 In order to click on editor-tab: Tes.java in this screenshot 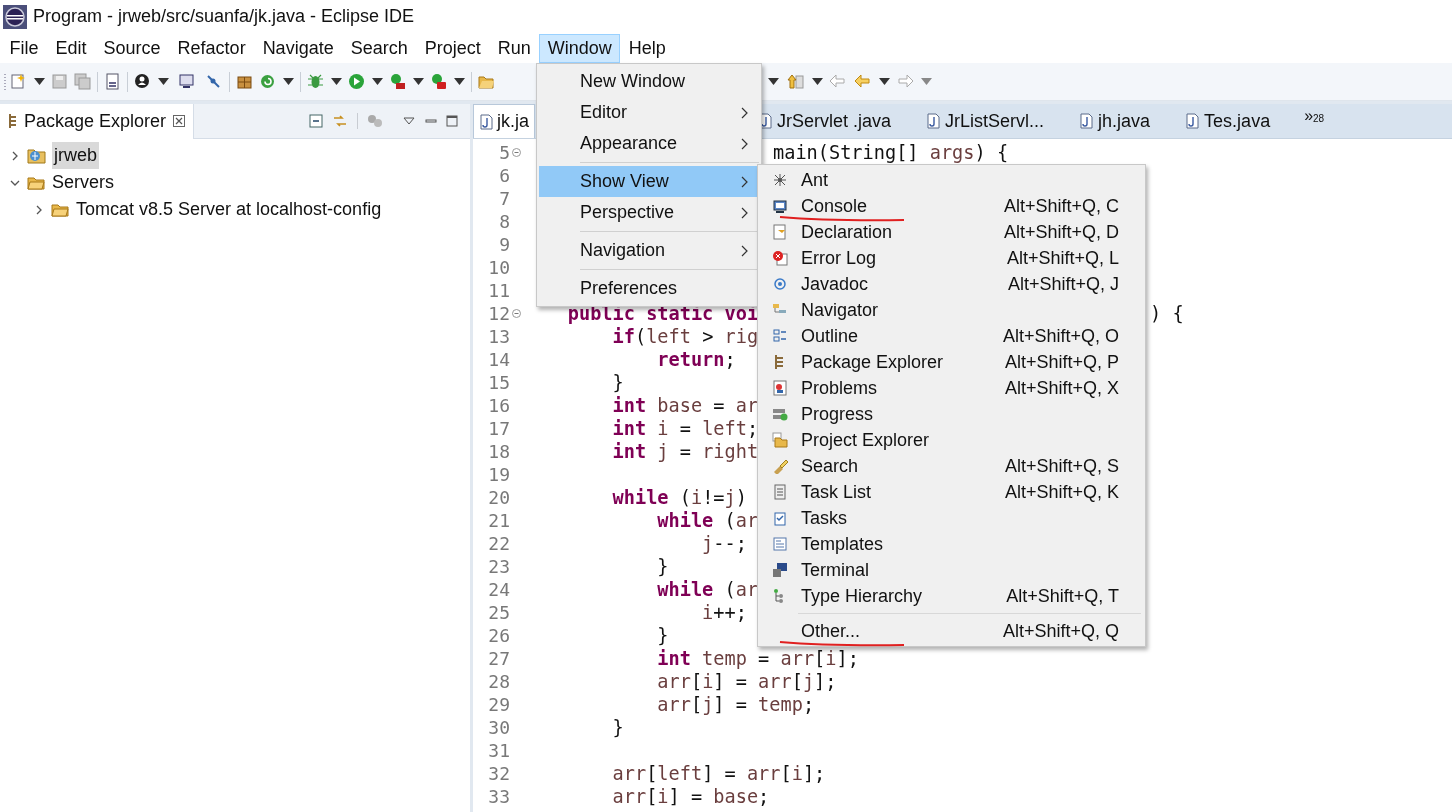, I will do `click(1228, 121)`.